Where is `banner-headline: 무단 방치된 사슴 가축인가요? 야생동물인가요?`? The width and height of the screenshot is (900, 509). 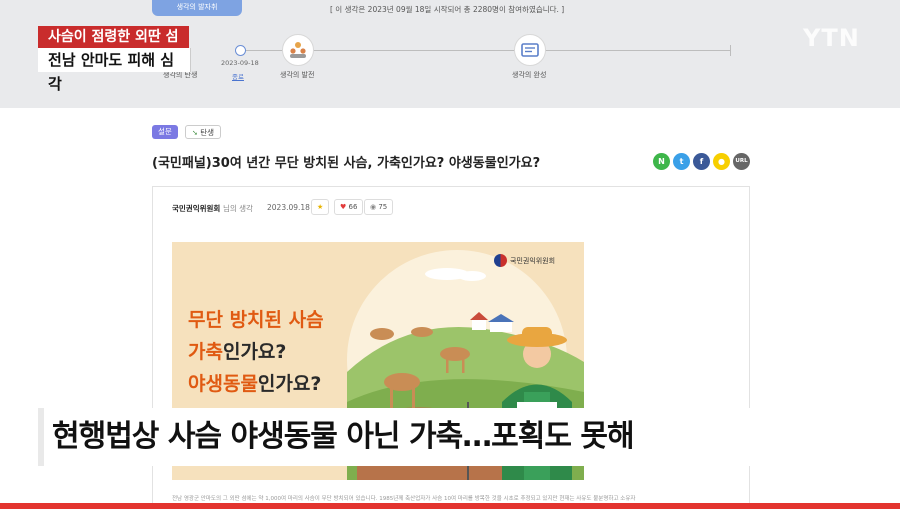 banner-headline: 무단 방치된 사슴 가축인가요? 야생동물인가요? is located at coordinates (256, 352).